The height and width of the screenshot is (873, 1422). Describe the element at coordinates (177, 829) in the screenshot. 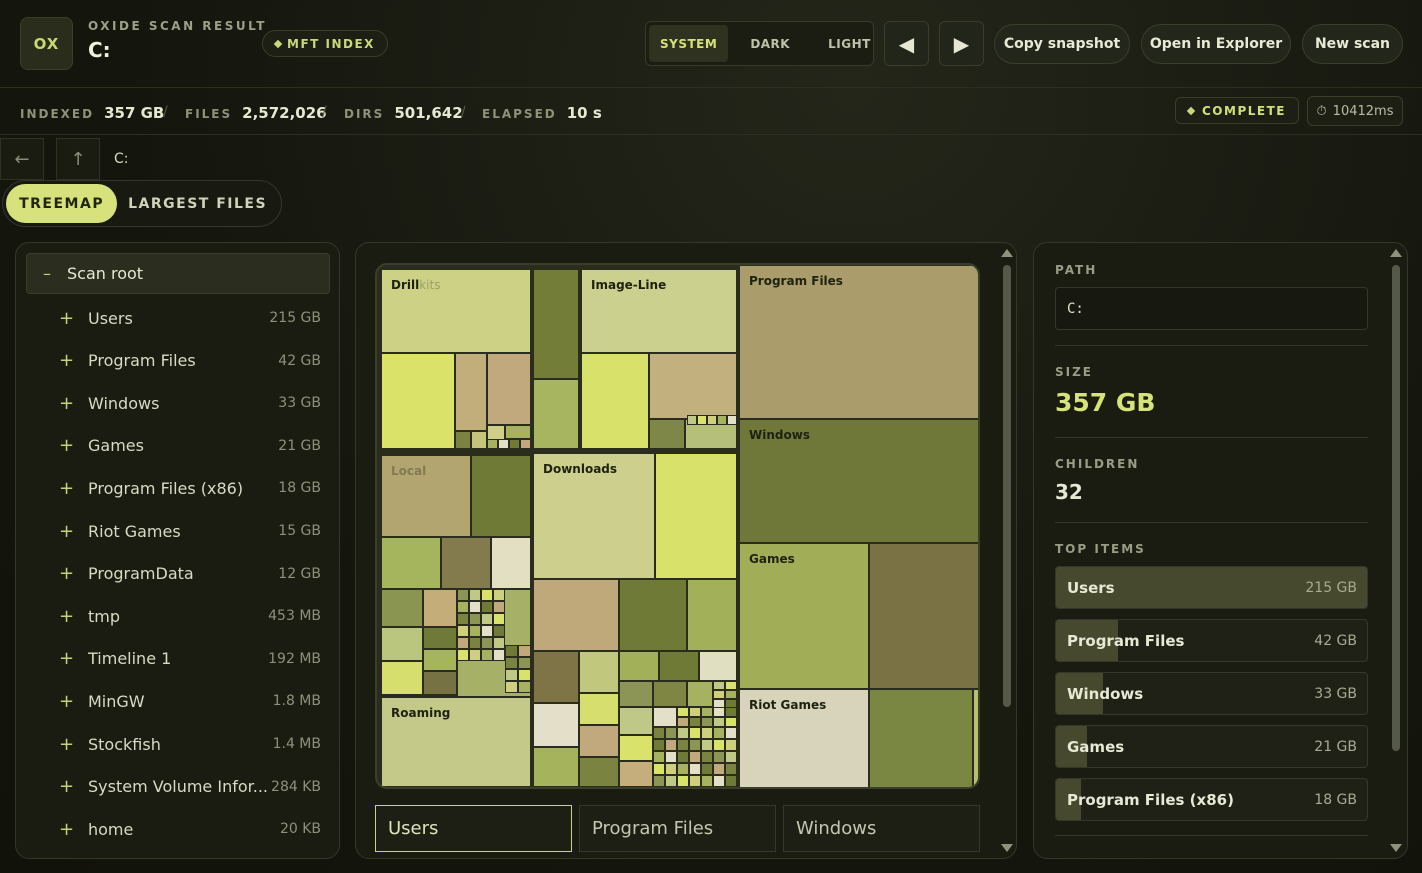

I see `tree-item: + home 20 KB` at that location.